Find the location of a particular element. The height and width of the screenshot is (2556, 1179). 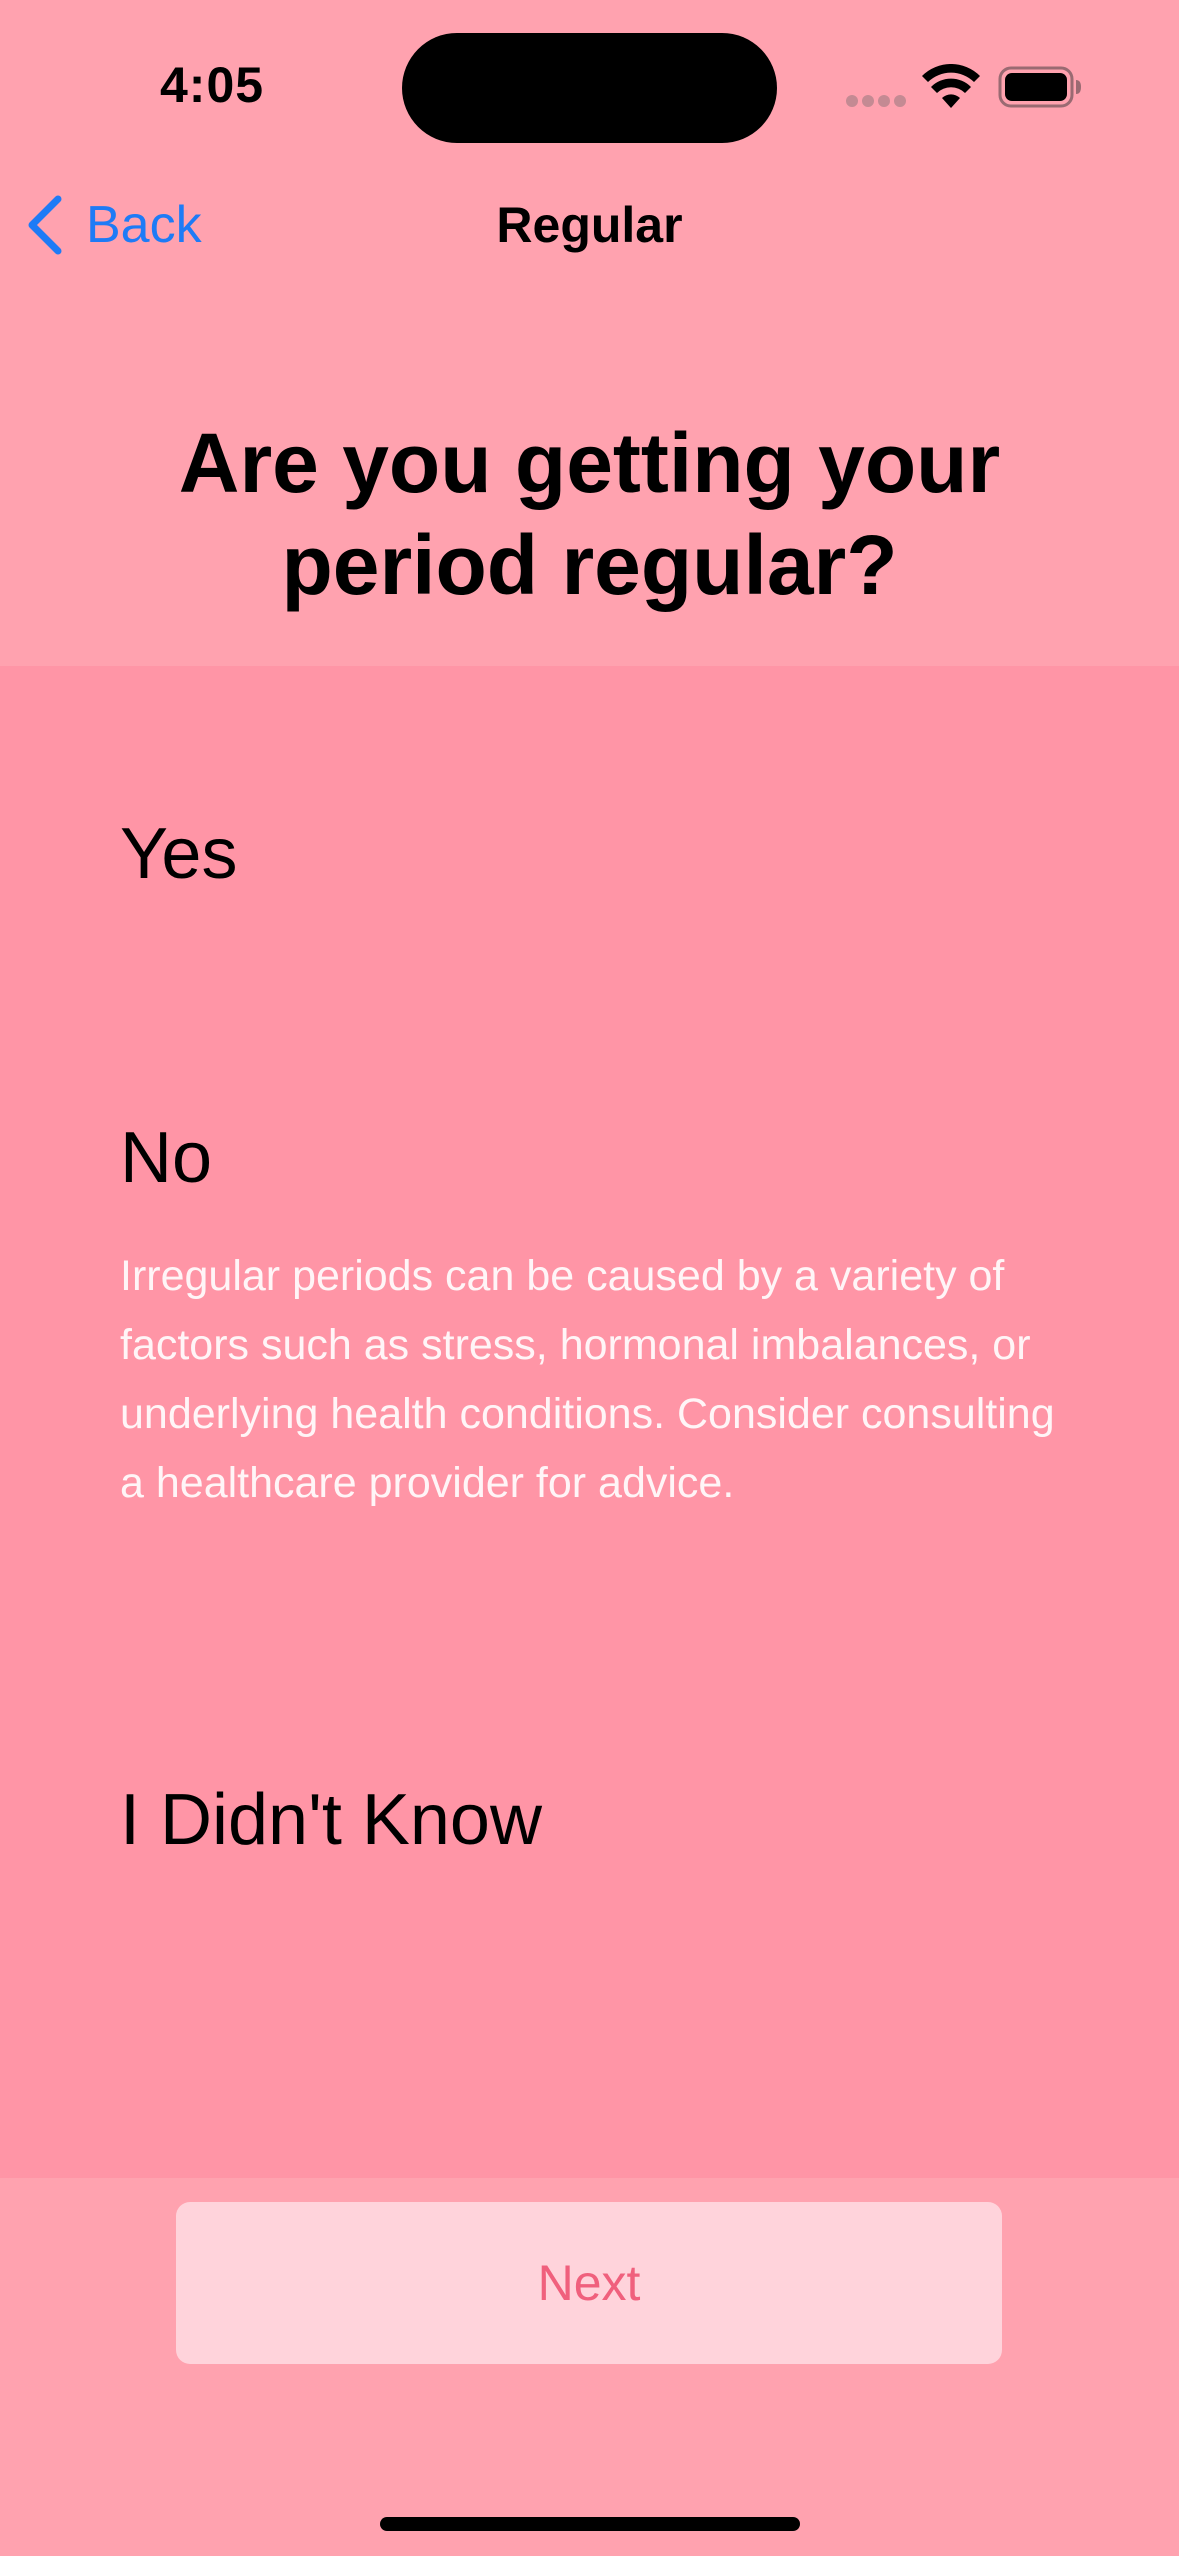

next-button-label: Next is located at coordinates (589, 2283).